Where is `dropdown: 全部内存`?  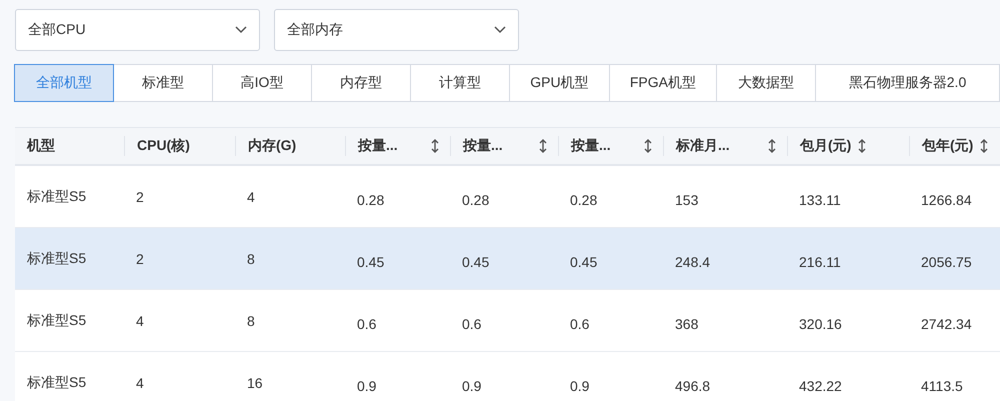
dropdown: 全部内存 is located at coordinates (396, 30).